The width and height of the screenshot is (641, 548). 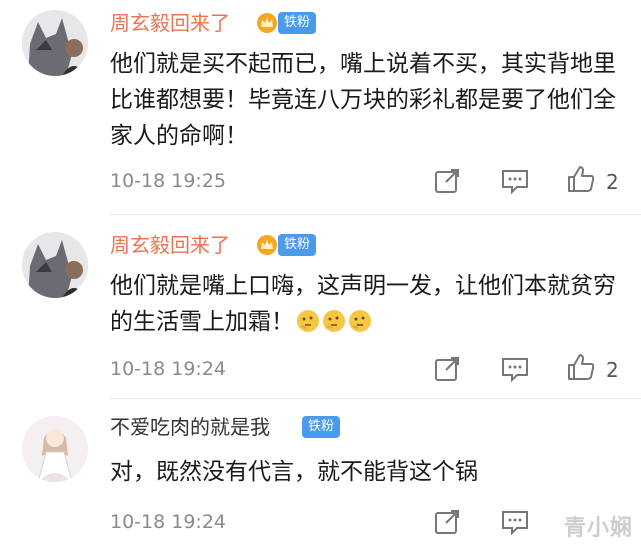 What do you see at coordinates (168, 181) in the screenshot?
I see `timestamp: 10-18 19:25` at bounding box center [168, 181].